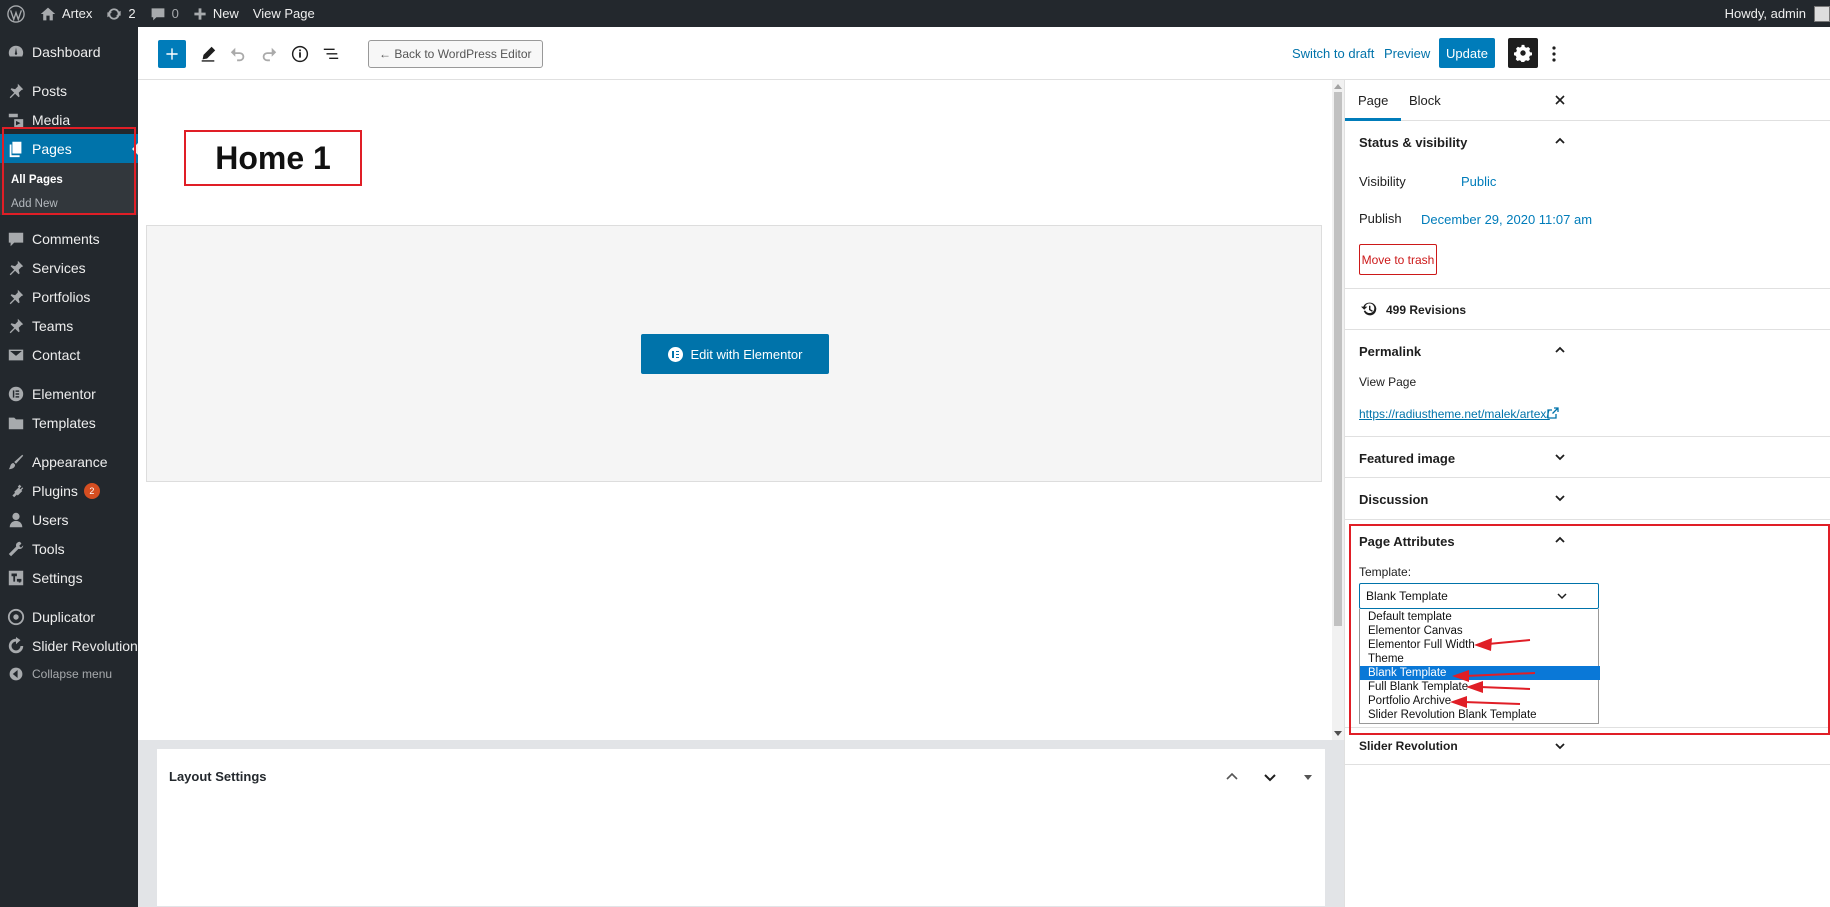 This screenshot has height=907, width=1830. I want to click on publish-date: December 29, 2020 11:07 am, so click(1506, 219).